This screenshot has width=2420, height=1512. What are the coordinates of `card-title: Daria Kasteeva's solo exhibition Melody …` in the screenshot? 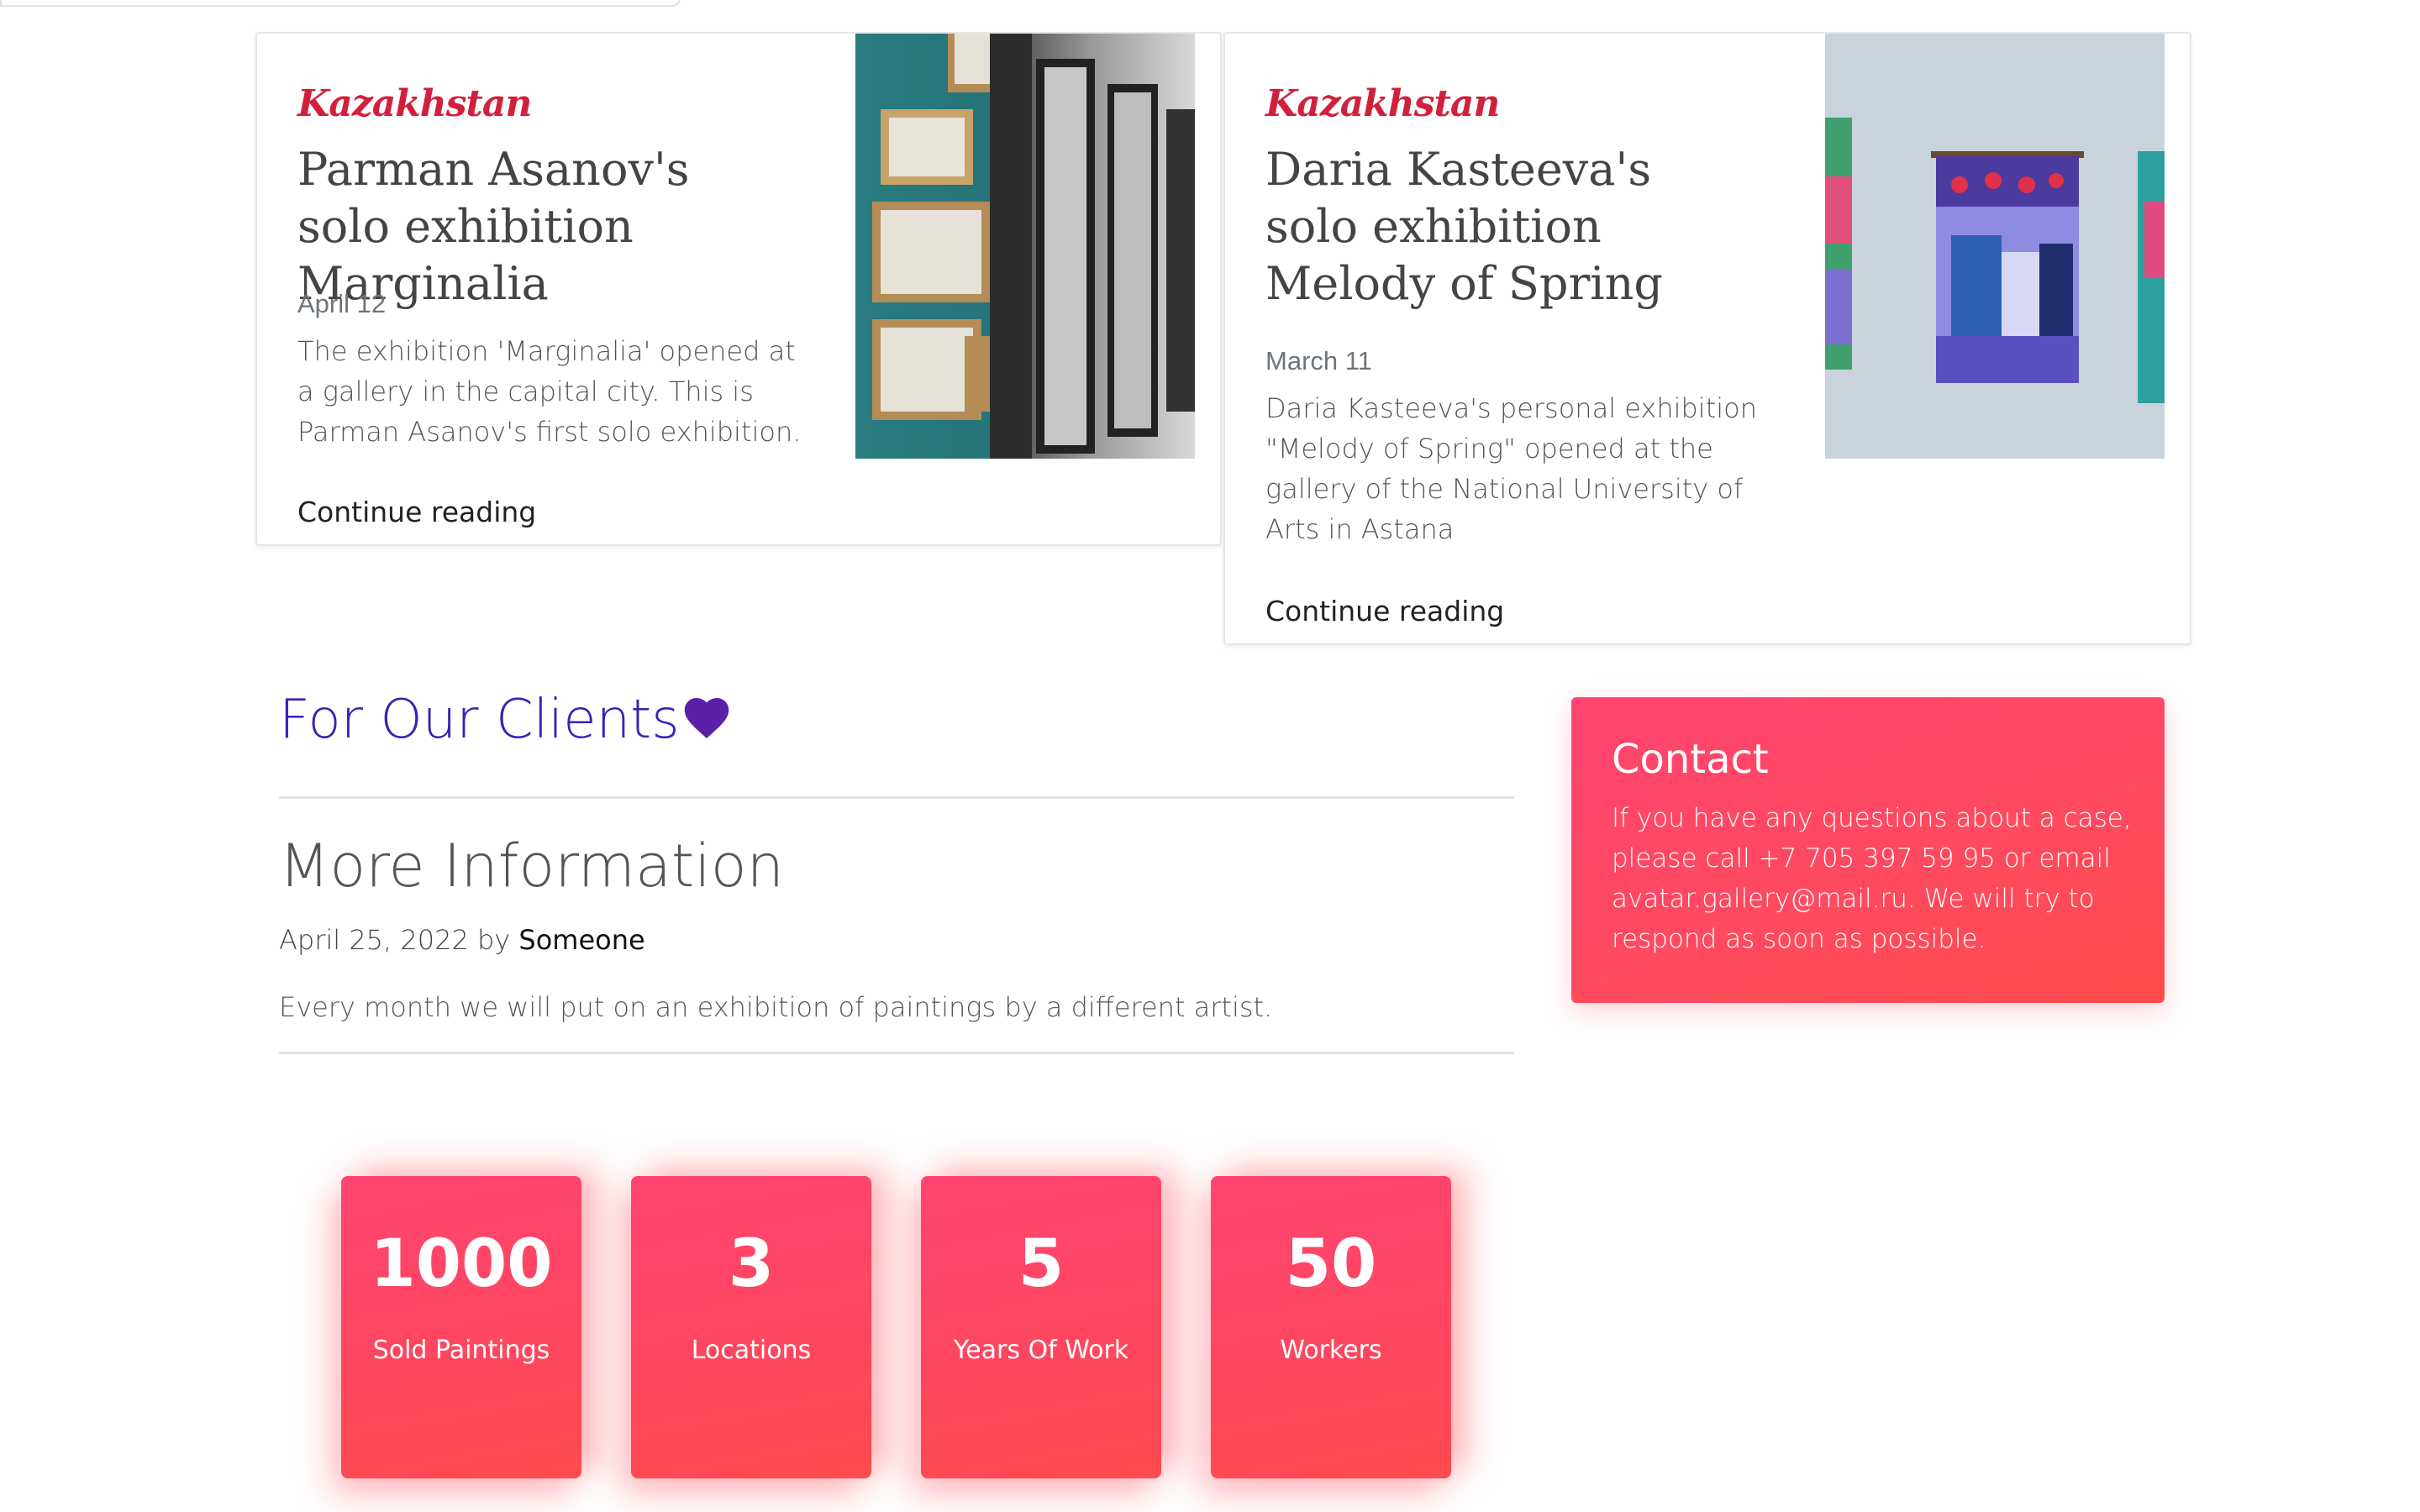 It's located at (1500, 226).